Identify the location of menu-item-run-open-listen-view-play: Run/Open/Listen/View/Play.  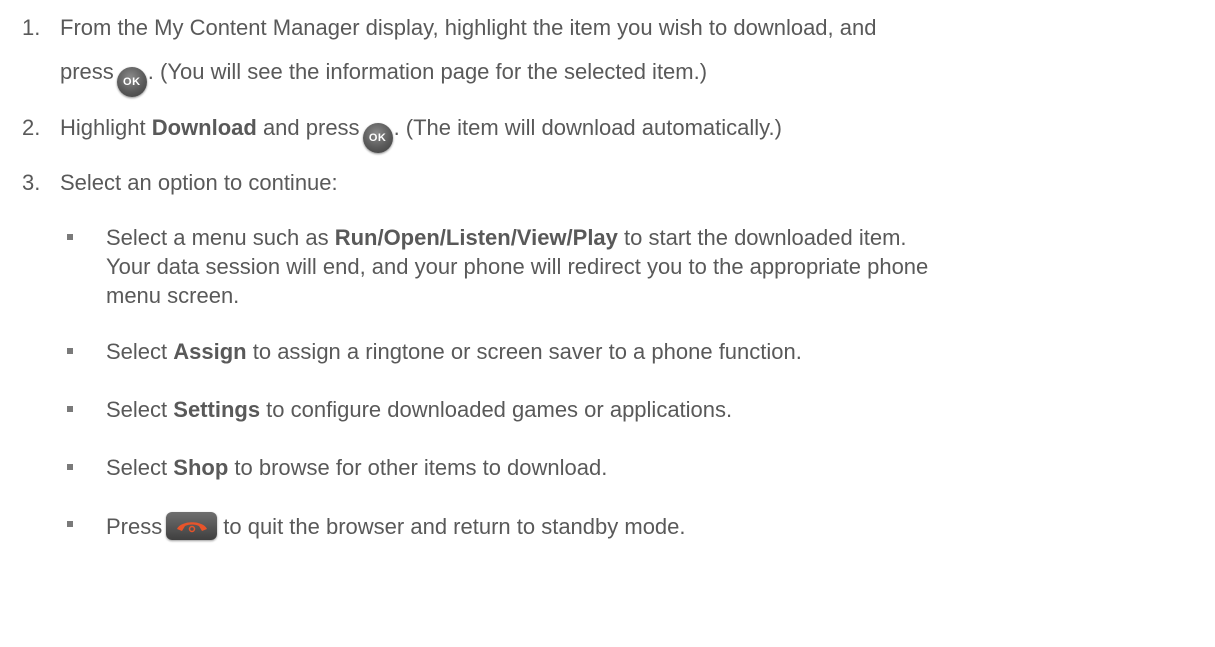
(476, 237).